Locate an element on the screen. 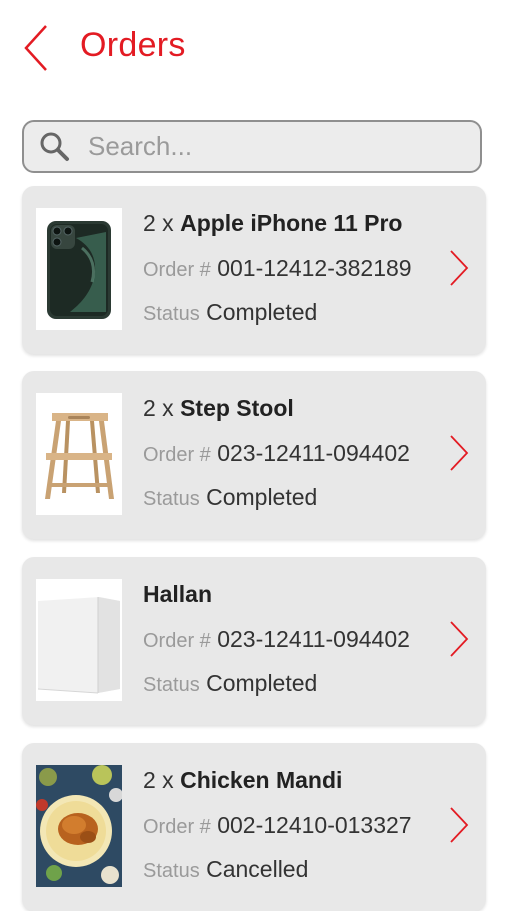 The image size is (507, 911). white-cabinet-image is located at coordinates (78, 645).